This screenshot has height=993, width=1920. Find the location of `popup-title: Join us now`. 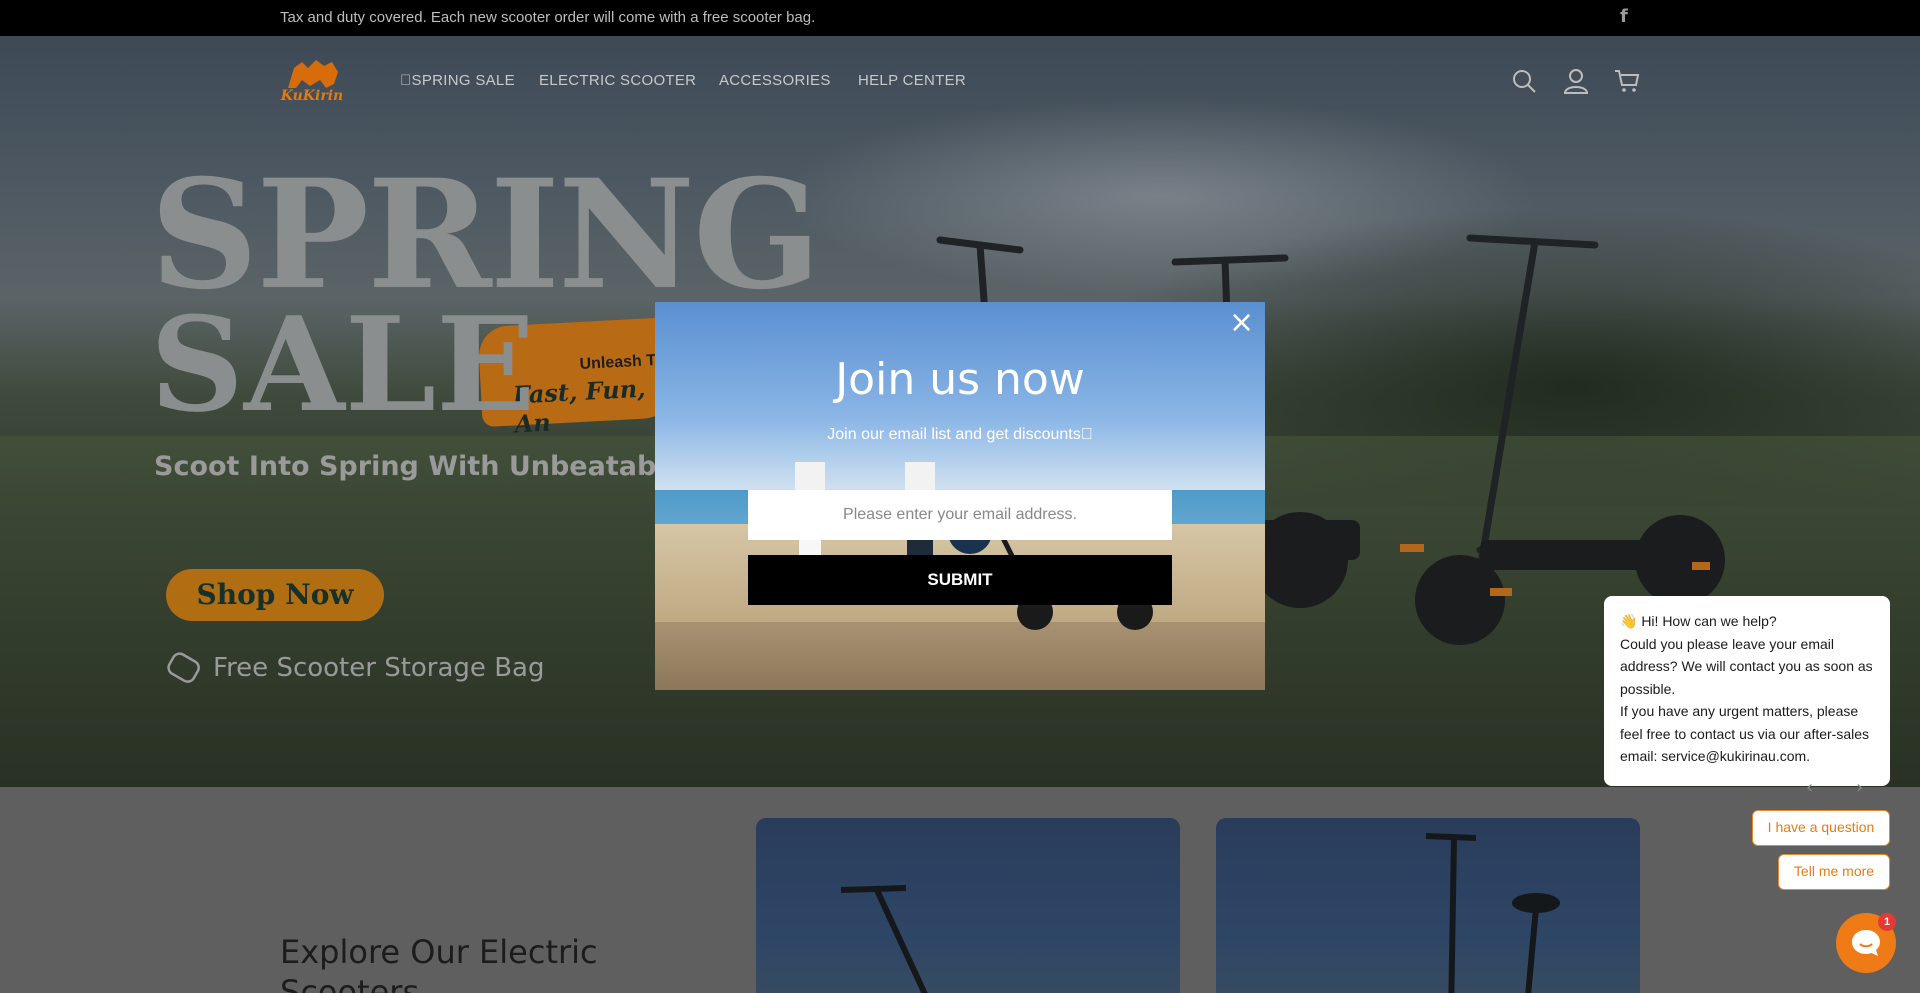

popup-title: Join us now is located at coordinates (960, 379).